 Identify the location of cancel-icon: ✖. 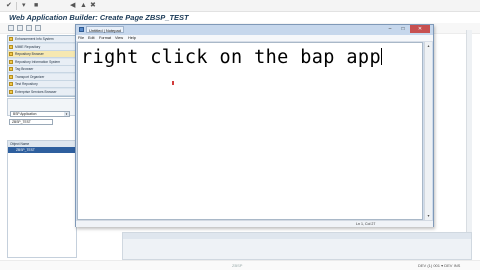
(93, 6).